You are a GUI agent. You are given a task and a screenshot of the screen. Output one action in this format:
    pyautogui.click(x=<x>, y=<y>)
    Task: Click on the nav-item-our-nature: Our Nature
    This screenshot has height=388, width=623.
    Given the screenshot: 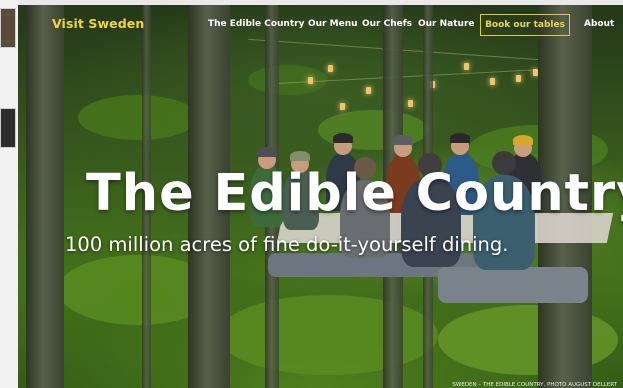 What is the action you would take?
    pyautogui.click(x=446, y=24)
    